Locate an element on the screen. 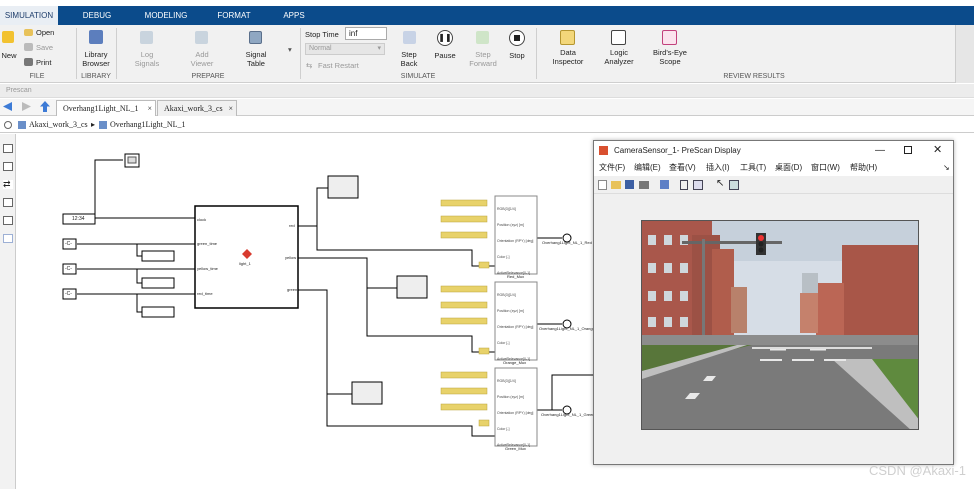  street-scene is located at coordinates (780, 325).